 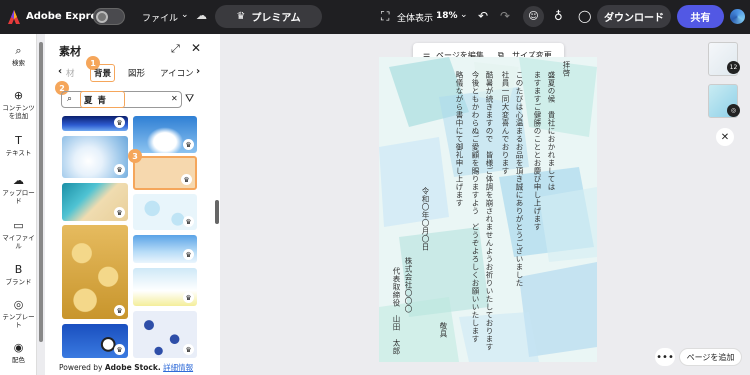 I want to click on more-options-button: •••, so click(x=665, y=357).